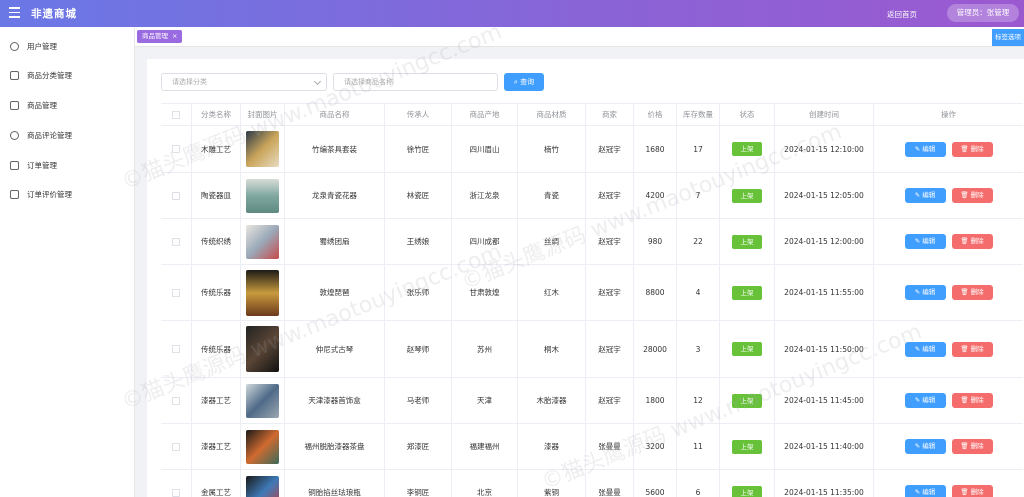 The width and height of the screenshot is (1024, 497). I want to click on tab-options-button: 标签选项, so click(1008, 37).